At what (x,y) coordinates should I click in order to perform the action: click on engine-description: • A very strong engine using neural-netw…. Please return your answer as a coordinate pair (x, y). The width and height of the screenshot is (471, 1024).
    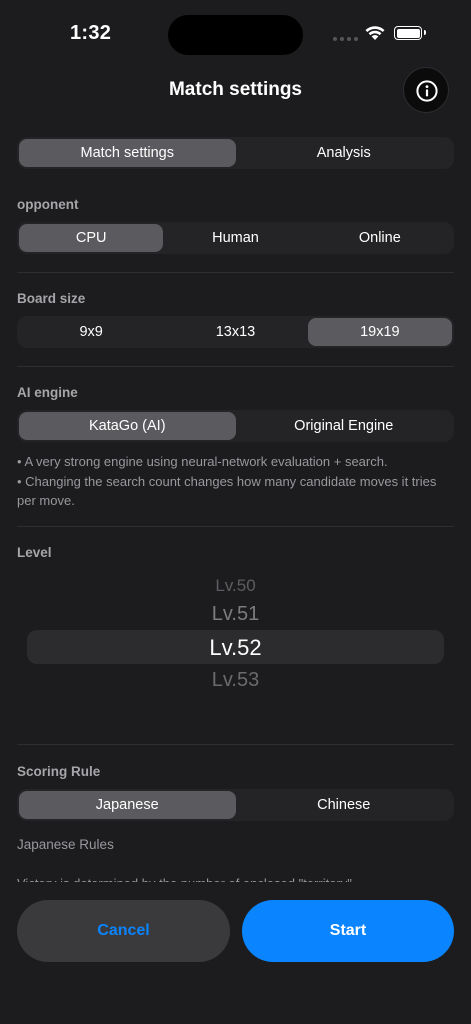
    Looking at the image, I should click on (237, 481).